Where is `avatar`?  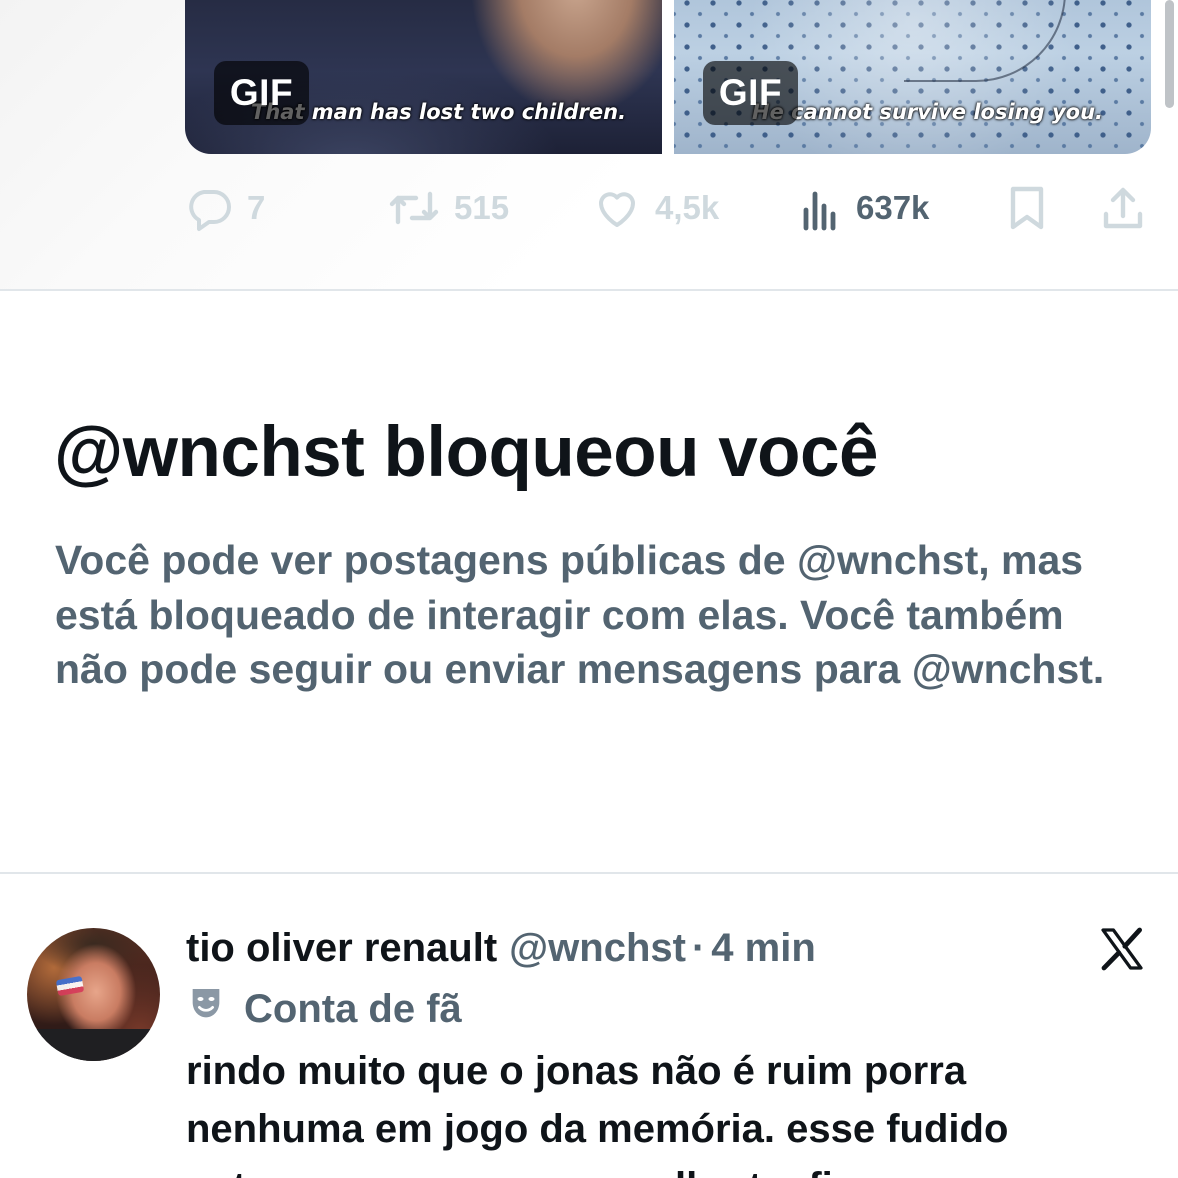
avatar is located at coordinates (93, 994).